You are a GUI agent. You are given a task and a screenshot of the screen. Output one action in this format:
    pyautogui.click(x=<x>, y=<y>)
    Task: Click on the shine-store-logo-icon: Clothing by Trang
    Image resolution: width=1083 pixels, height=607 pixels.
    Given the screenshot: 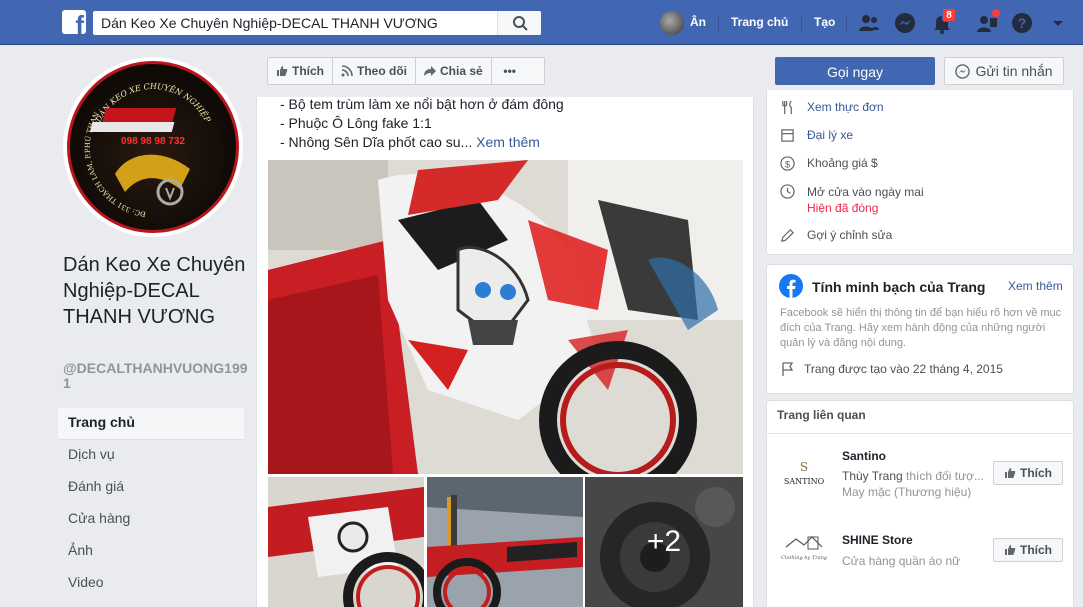 What is the action you would take?
    pyautogui.click(x=804, y=548)
    